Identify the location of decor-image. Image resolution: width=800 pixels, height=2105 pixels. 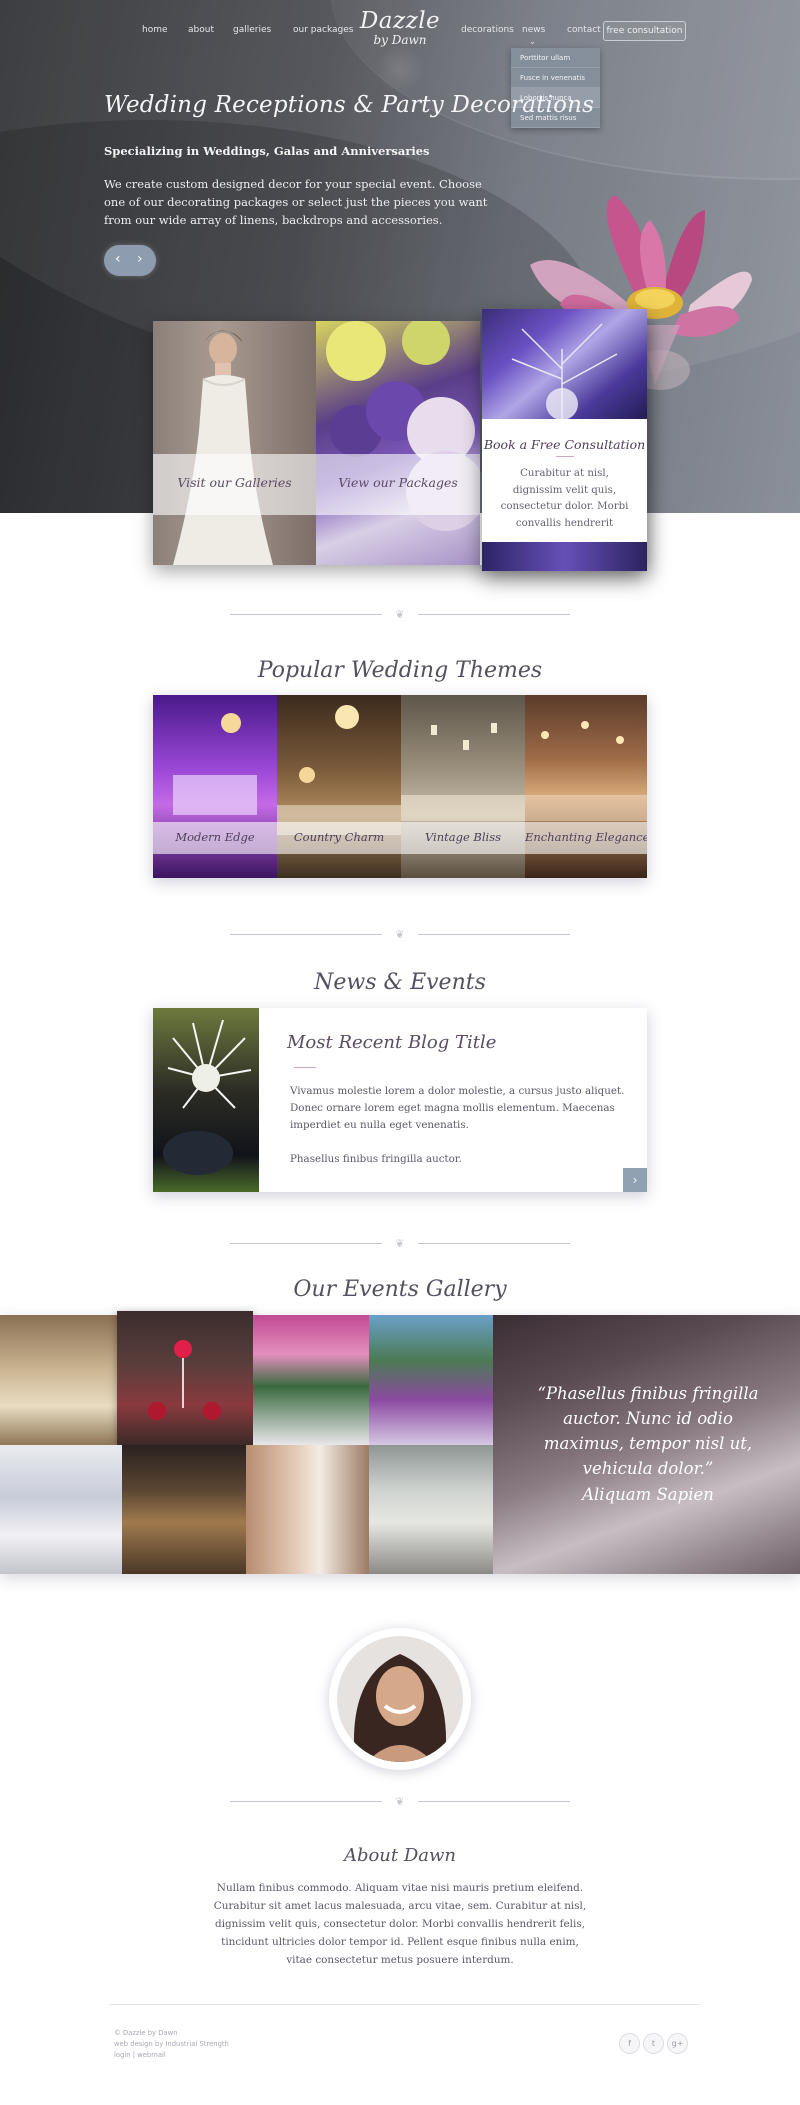
(564, 364).